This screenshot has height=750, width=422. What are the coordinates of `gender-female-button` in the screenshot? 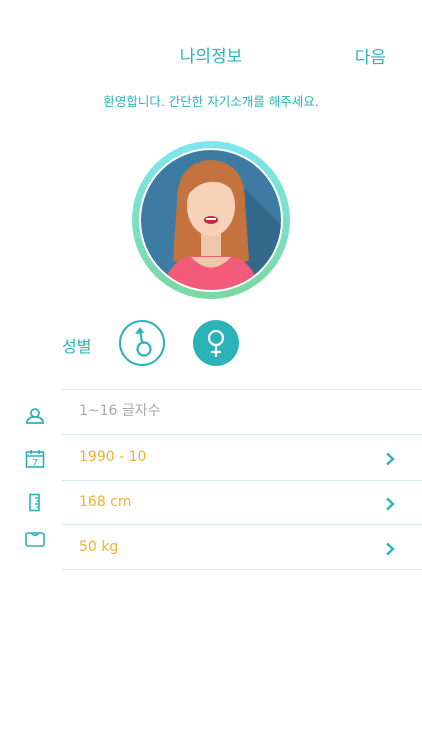 It's located at (216, 343).